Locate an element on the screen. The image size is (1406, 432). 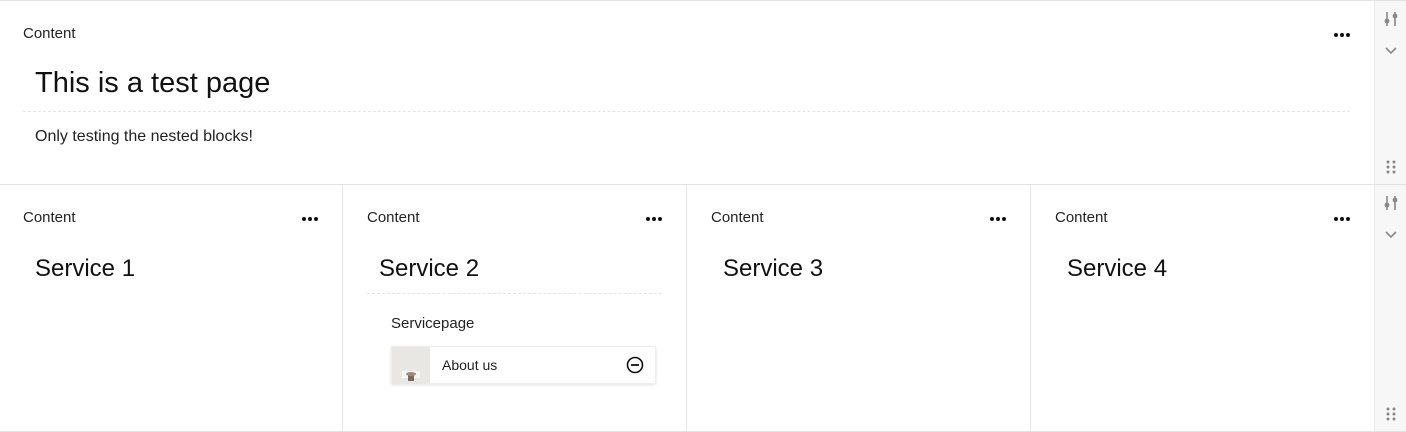
page-thumbnail is located at coordinates (411, 365).